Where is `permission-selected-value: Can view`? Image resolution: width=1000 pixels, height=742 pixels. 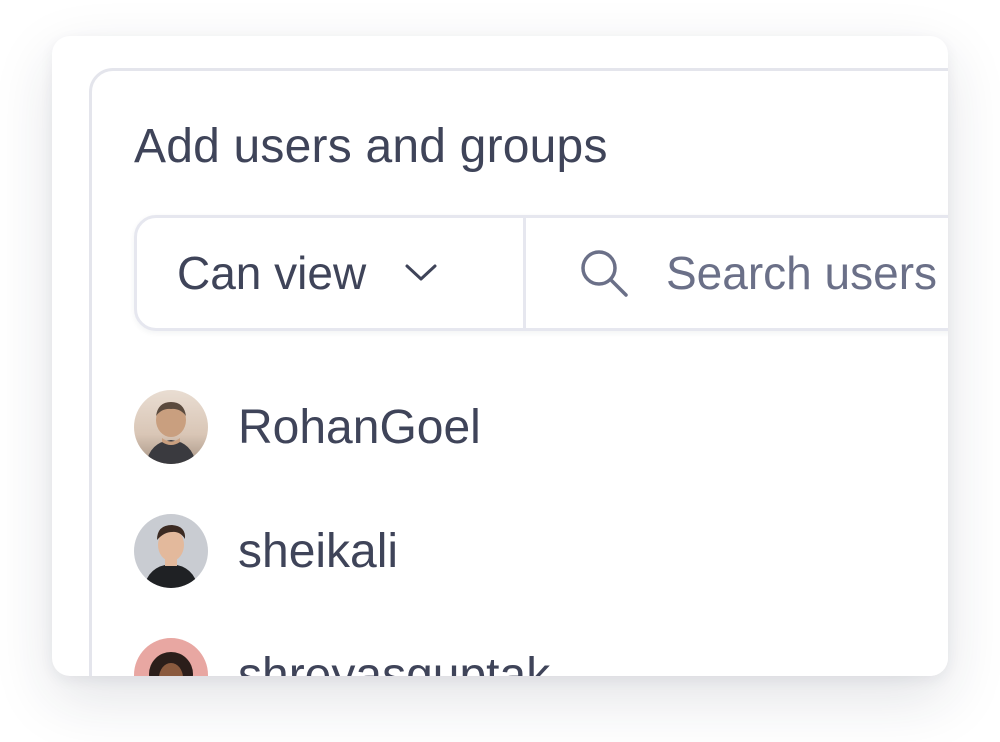
permission-selected-value: Can view is located at coordinates (272, 273).